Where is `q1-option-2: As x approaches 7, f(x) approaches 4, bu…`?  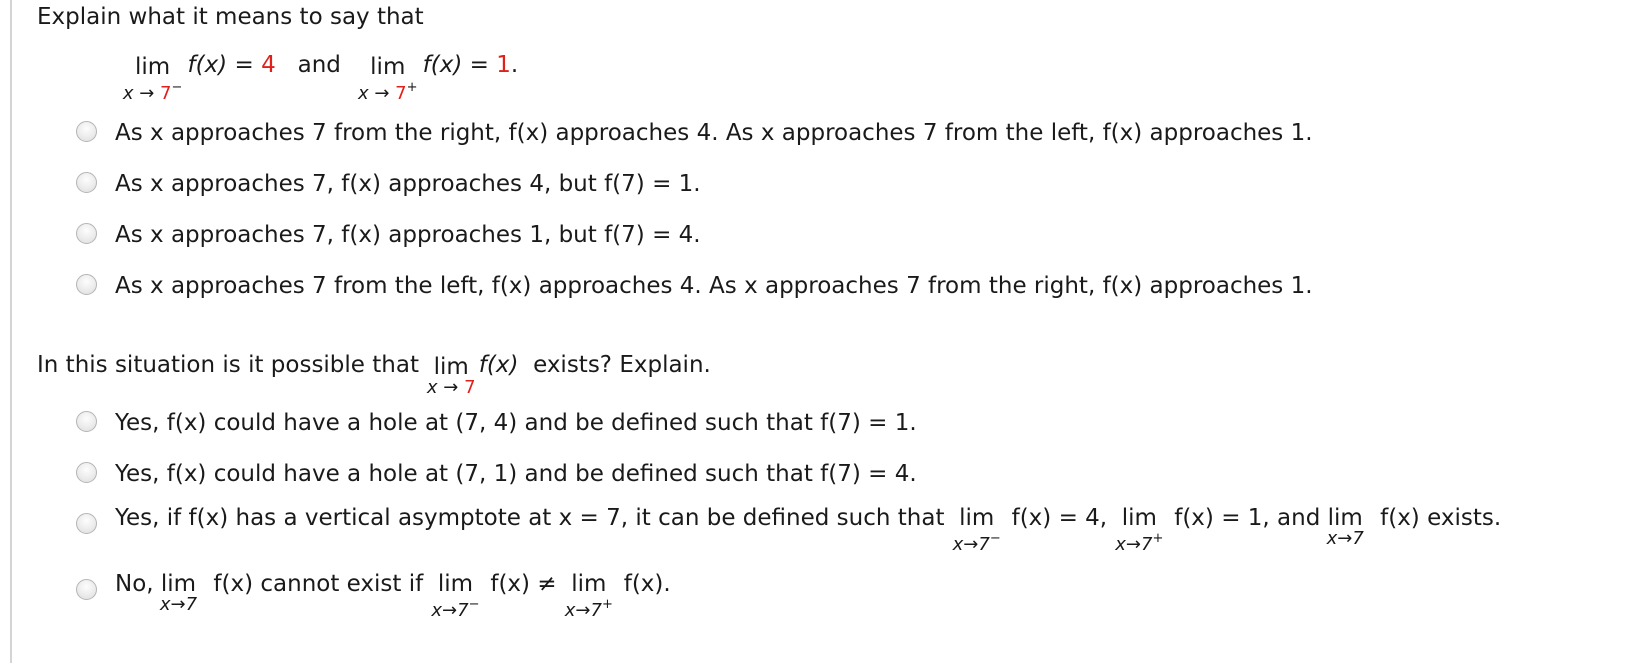 q1-option-2: As x approaches 7, f(x) approaches 4, bu… is located at coordinates (388, 184).